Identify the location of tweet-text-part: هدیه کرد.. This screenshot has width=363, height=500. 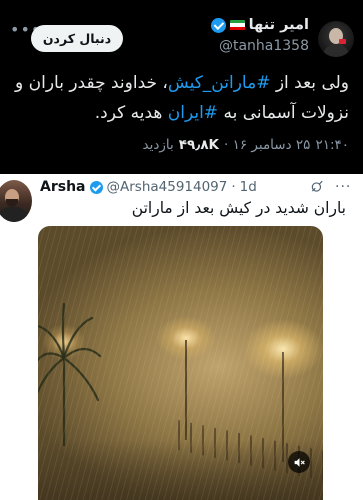
(131, 113).